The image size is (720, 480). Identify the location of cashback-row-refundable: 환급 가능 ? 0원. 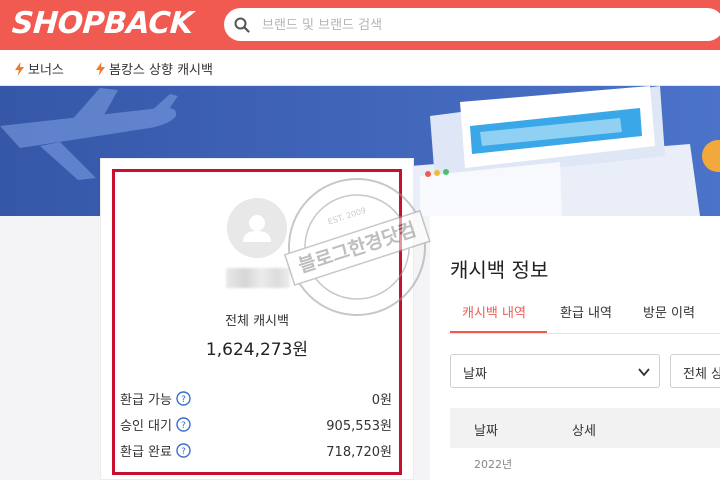
(256, 398).